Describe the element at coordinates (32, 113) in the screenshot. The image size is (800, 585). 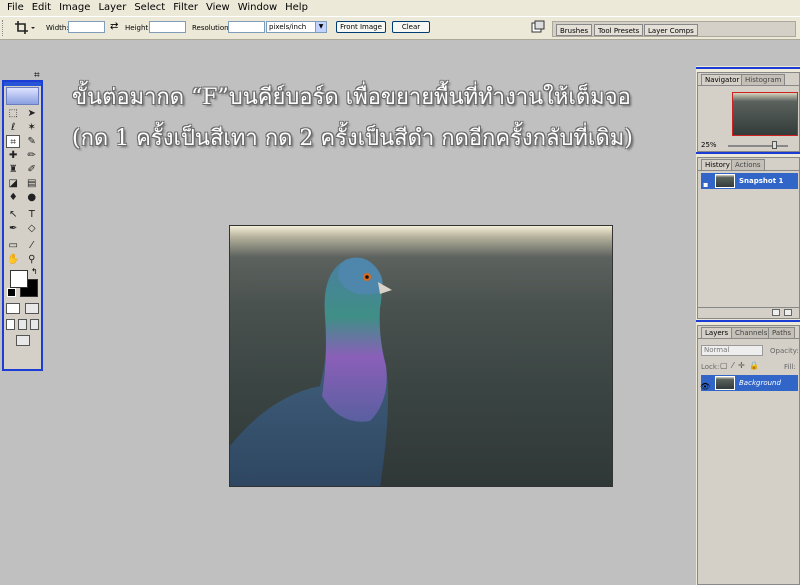
I see `move-tool-icon: ➤` at that location.